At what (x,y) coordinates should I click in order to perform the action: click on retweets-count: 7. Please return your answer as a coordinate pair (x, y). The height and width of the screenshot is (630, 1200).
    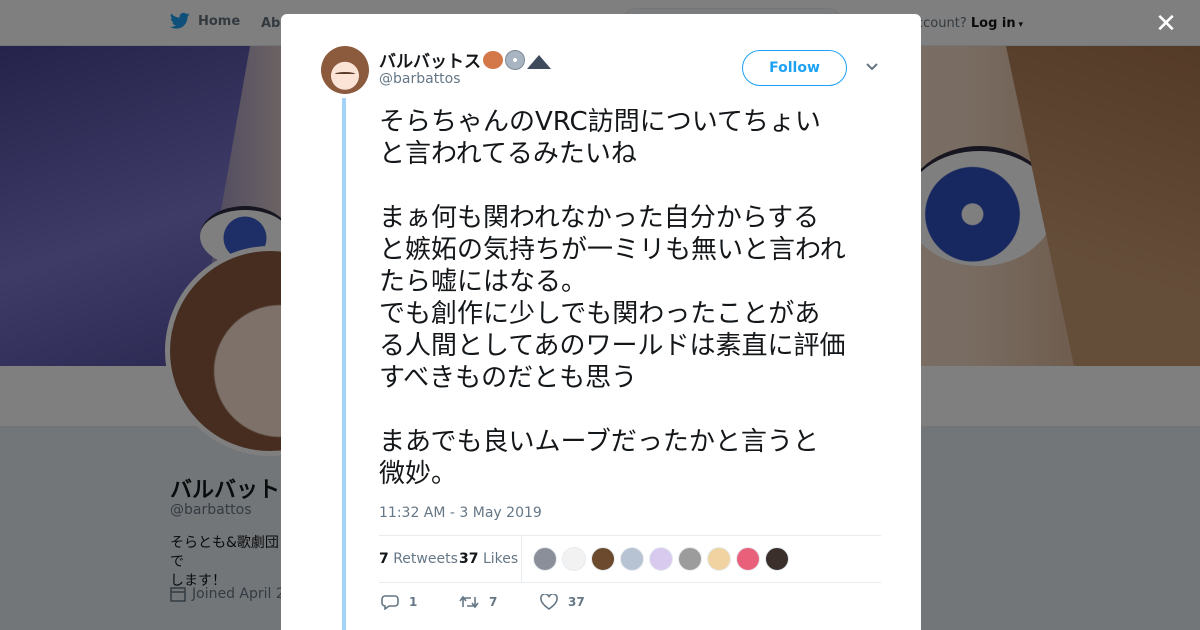
    Looking at the image, I should click on (384, 559).